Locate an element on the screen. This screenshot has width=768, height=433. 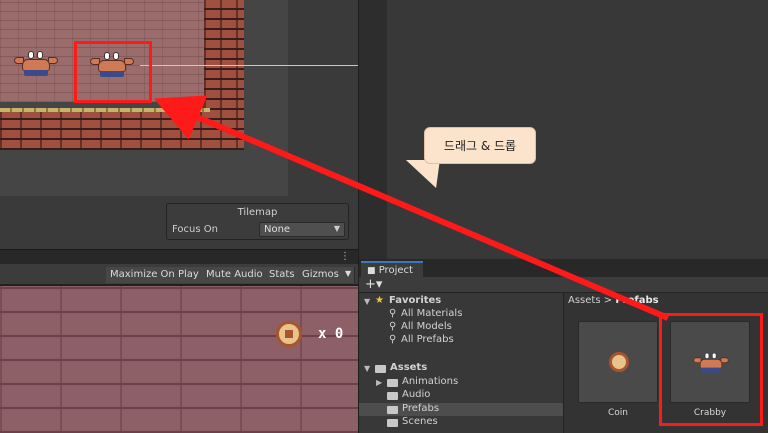
asset-coin-prefab is located at coordinates (618, 362).